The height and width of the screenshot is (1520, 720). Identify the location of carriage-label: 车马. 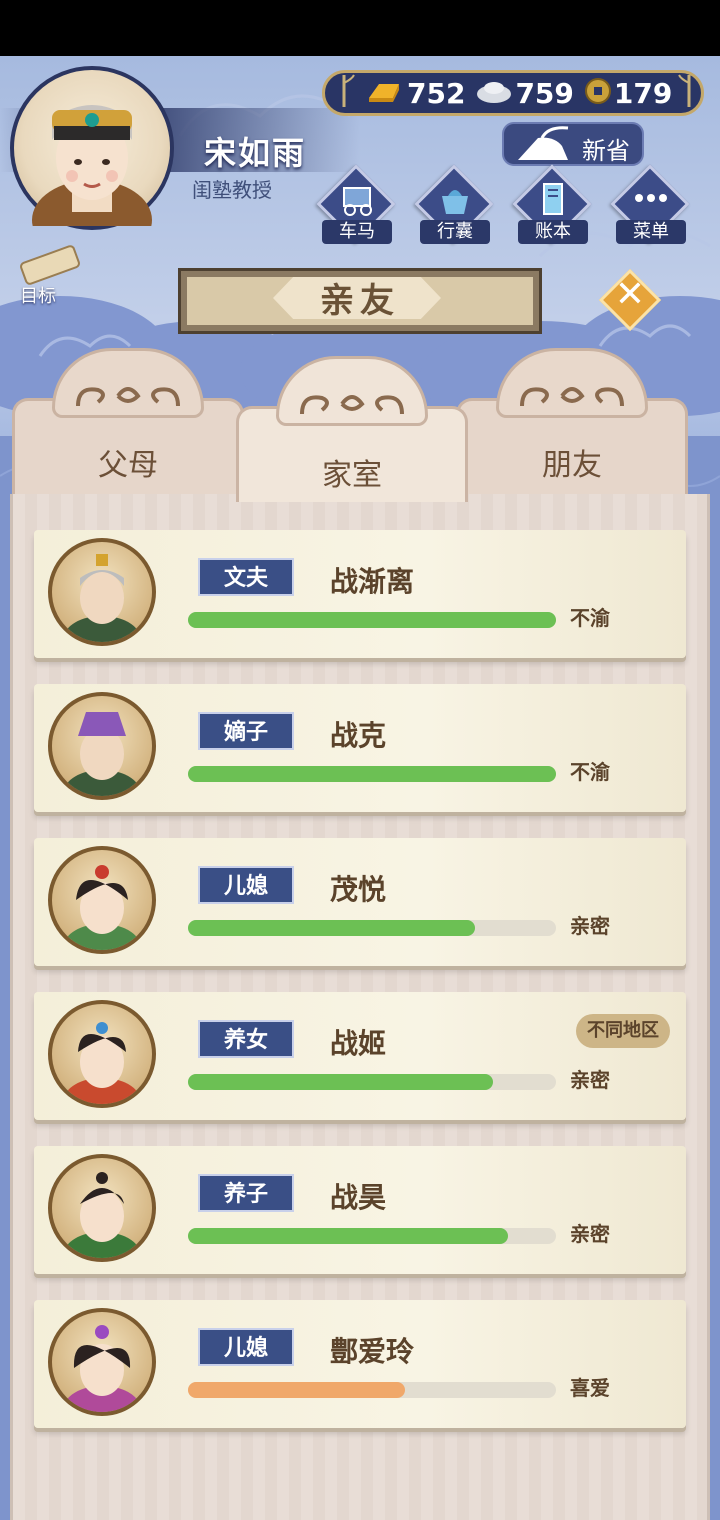
(357, 232).